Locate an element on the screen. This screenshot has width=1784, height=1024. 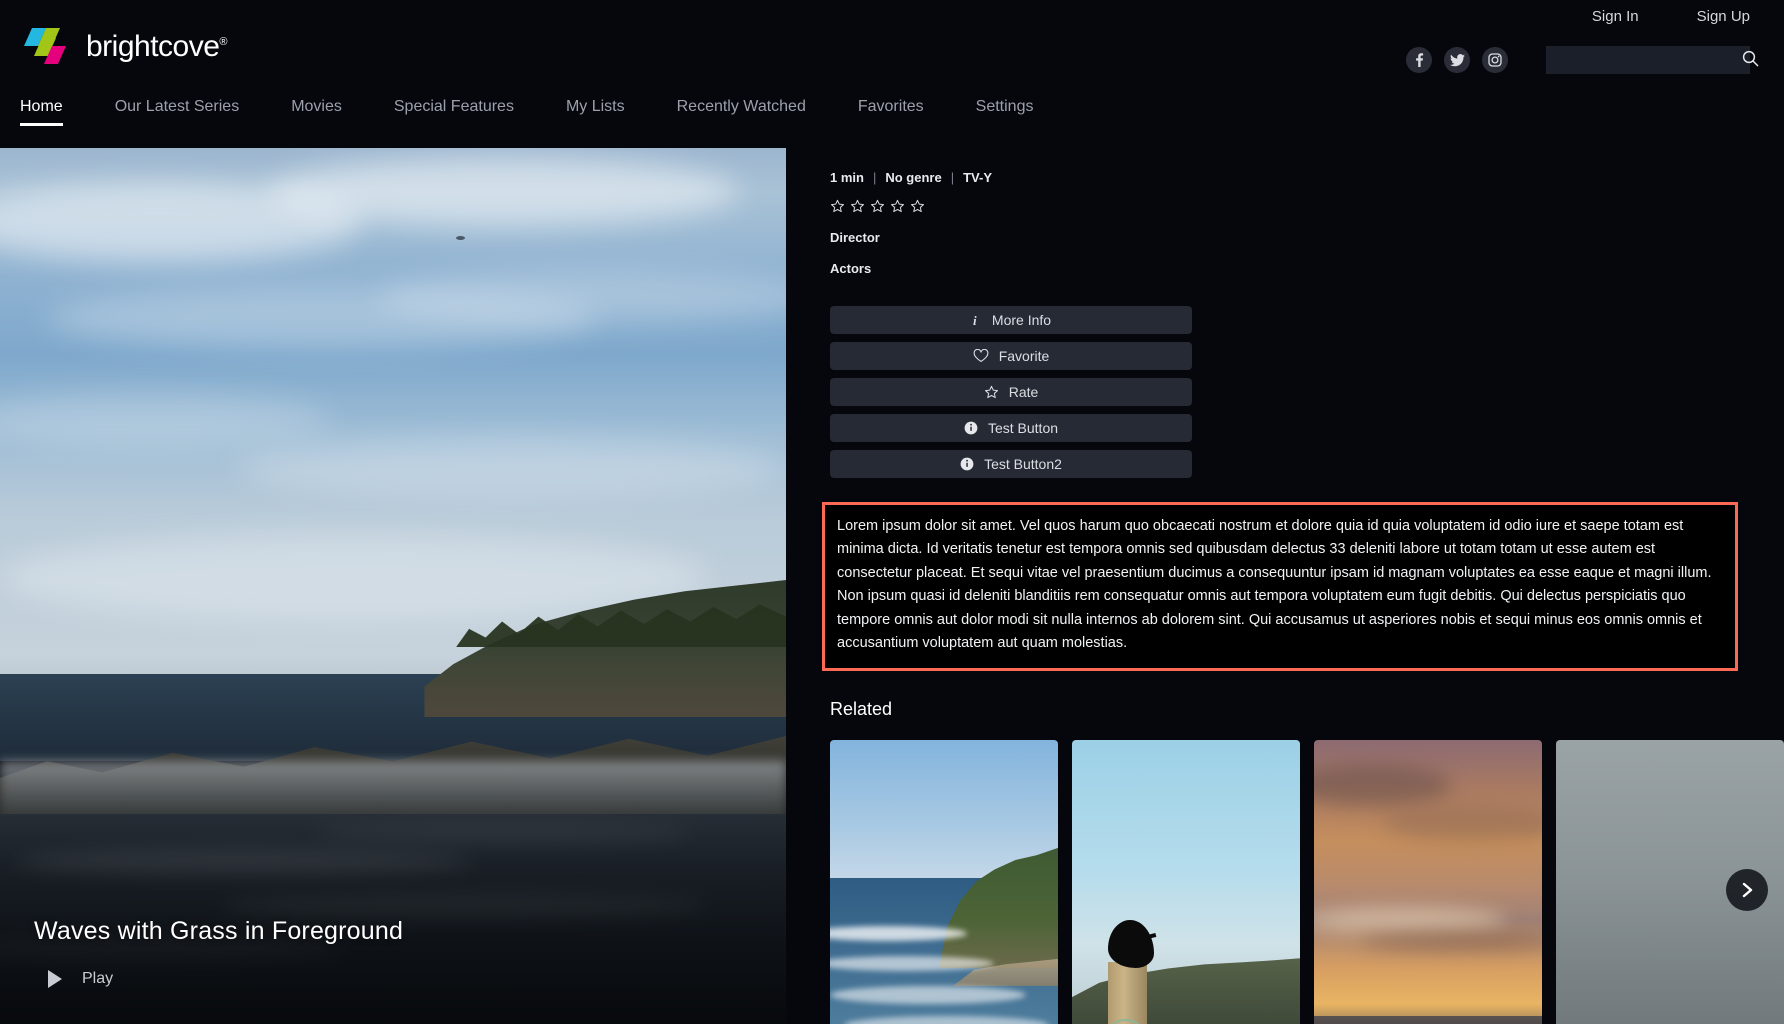
favorite-label: Favorite is located at coordinates (1024, 356).